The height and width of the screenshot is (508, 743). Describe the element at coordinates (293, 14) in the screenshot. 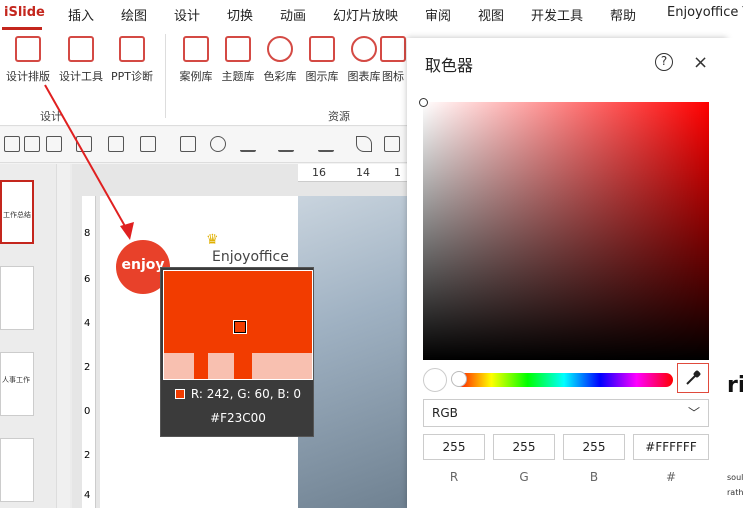

I see `menu-animations: 动画` at that location.